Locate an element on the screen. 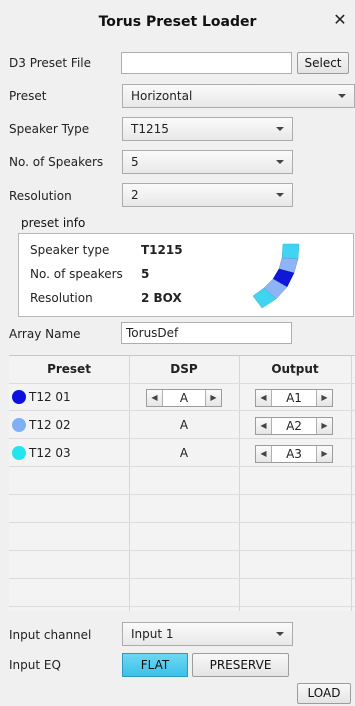 This screenshot has height=706, width=355. preset-dropdown: Horizontal is located at coordinates (238, 96).